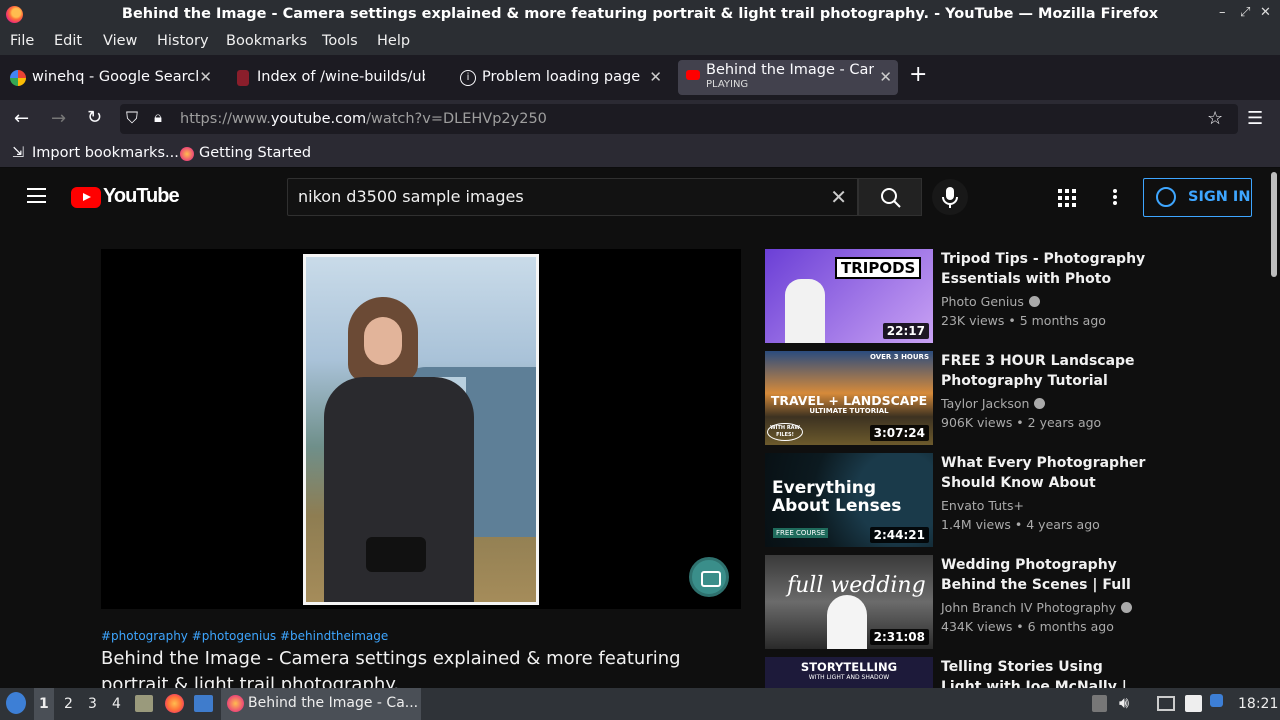 This screenshot has height=720, width=1280. I want to click on hamburger-menu-icon, so click(36, 195).